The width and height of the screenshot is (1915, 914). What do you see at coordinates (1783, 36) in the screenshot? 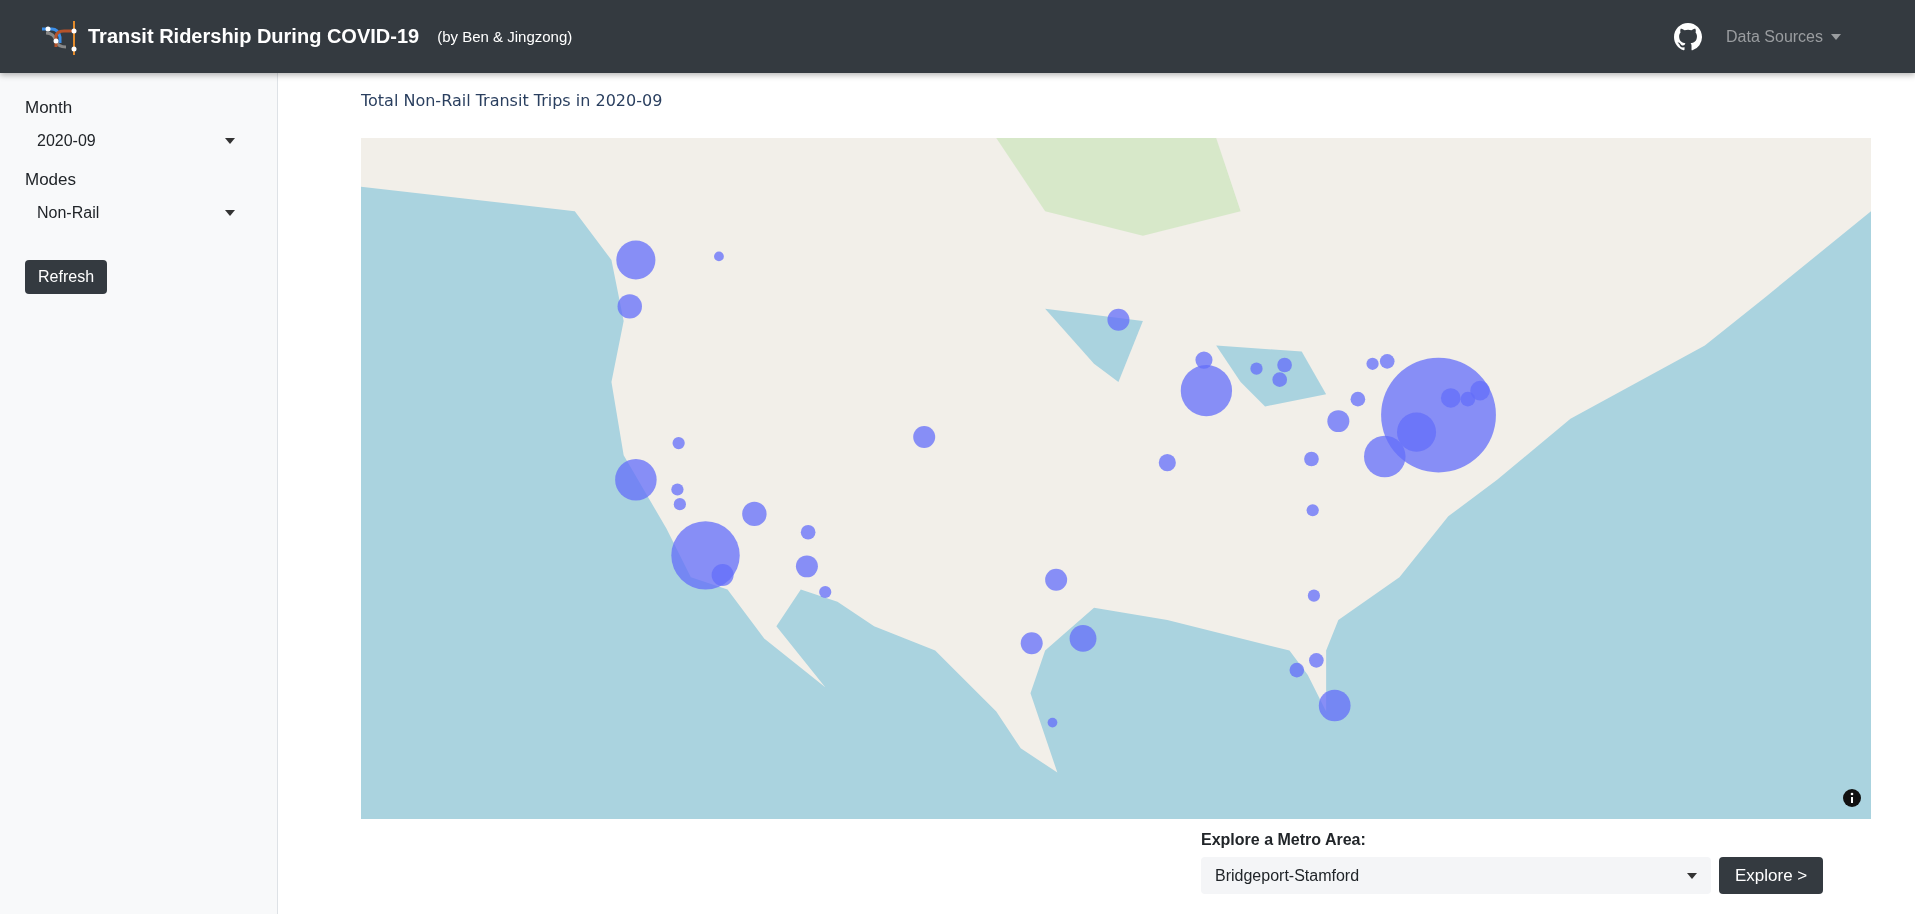
I see `data-sources-menu: Data Sources` at bounding box center [1783, 36].